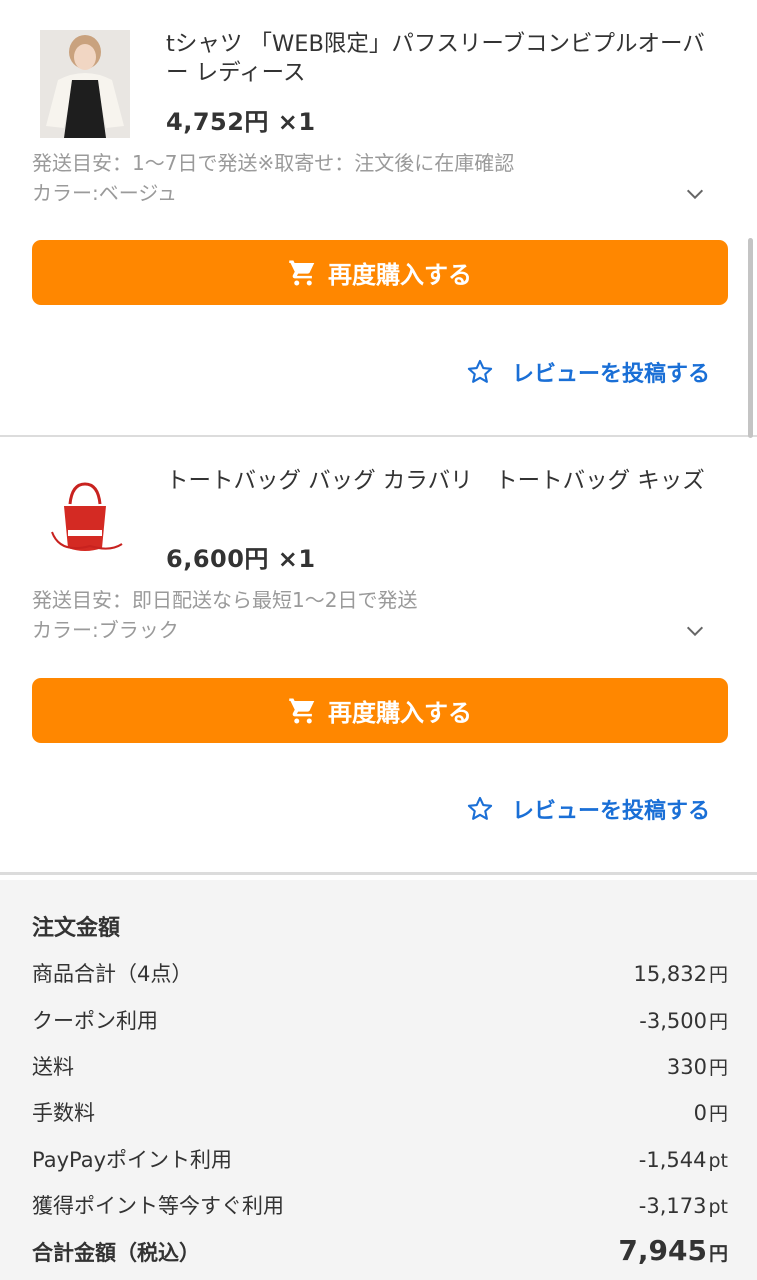  I want to click on total-value: 7,945, so click(662, 1250).